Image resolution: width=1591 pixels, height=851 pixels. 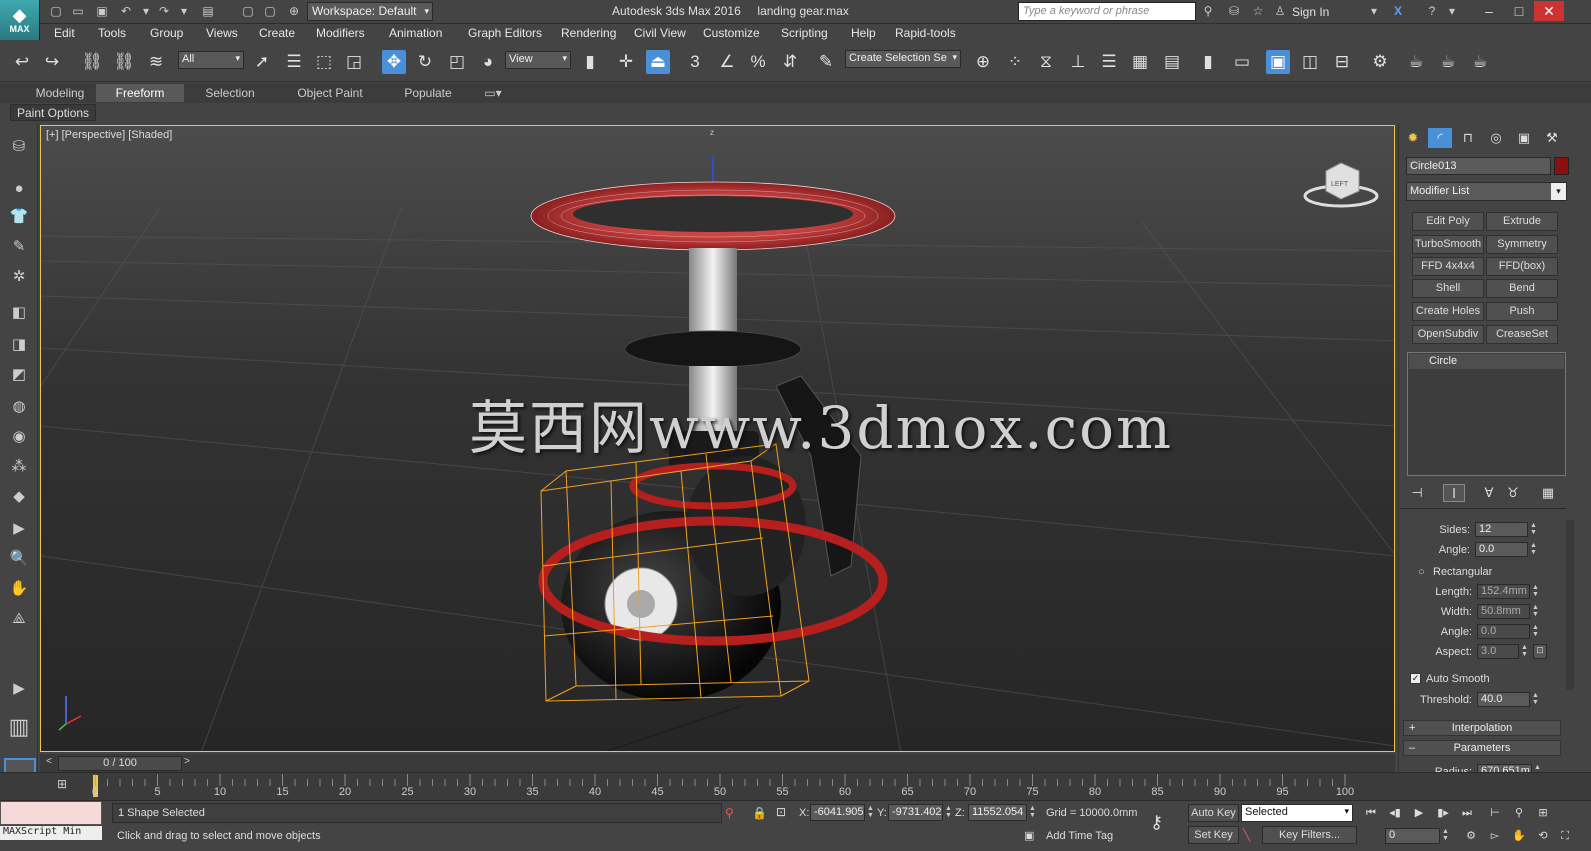 What do you see at coordinates (903, 59) in the screenshot?
I see `named-selection-dropdown: Create Selection Se ▾` at bounding box center [903, 59].